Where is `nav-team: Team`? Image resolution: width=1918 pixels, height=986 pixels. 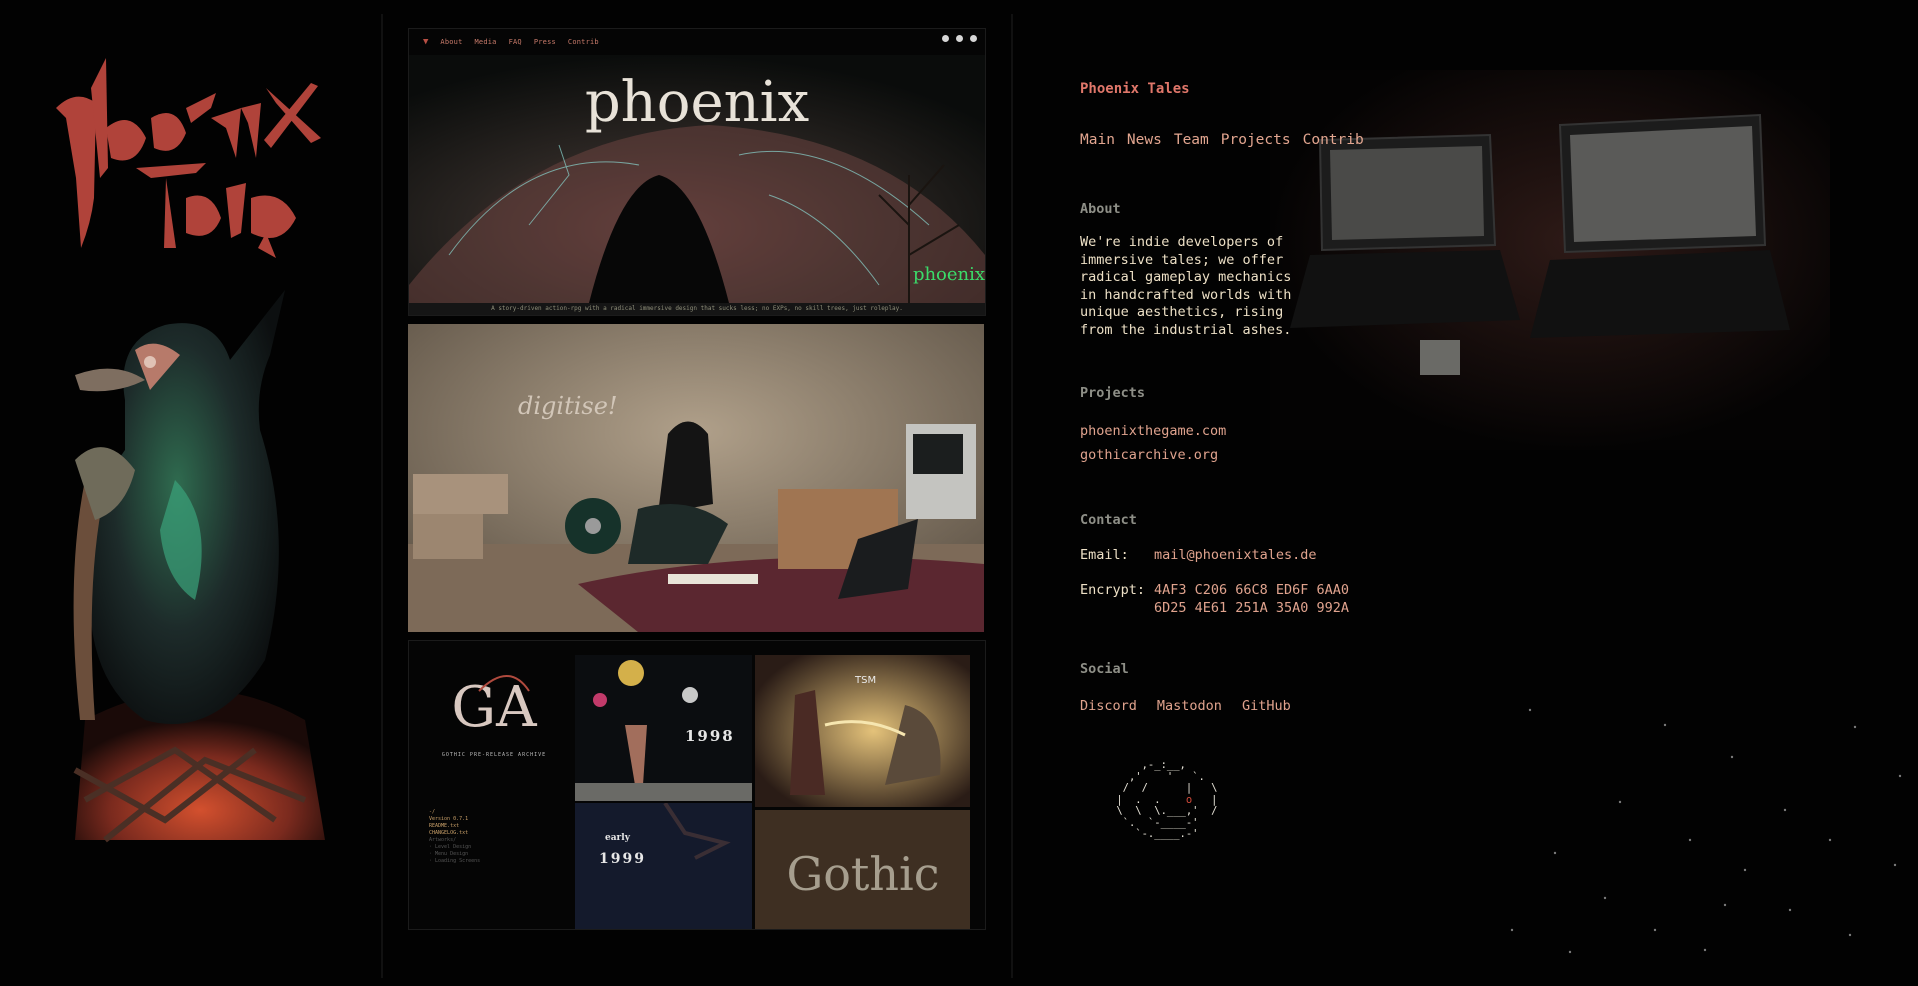 nav-team: Team is located at coordinates (1191, 140).